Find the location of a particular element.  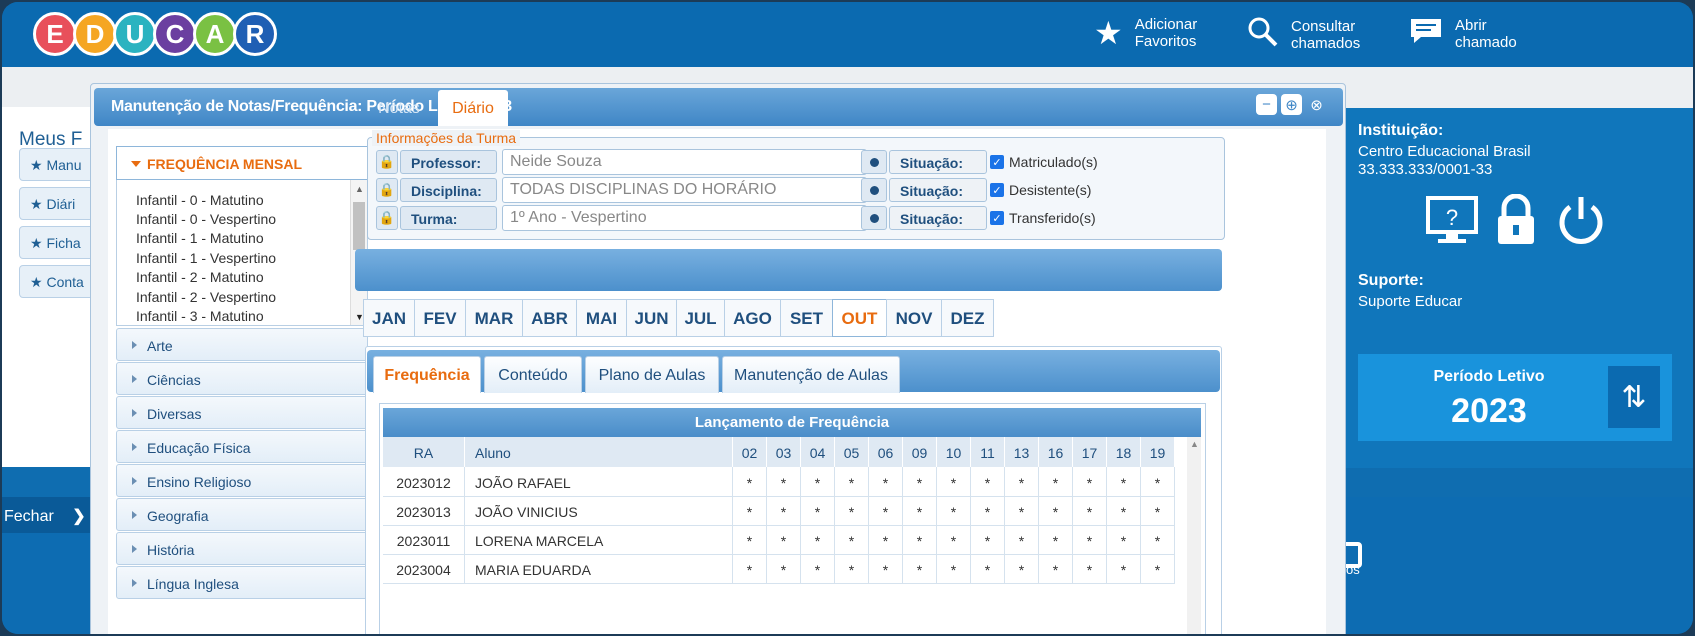

class-item: Infantil - 1 - Matutino is located at coordinates (200, 238).